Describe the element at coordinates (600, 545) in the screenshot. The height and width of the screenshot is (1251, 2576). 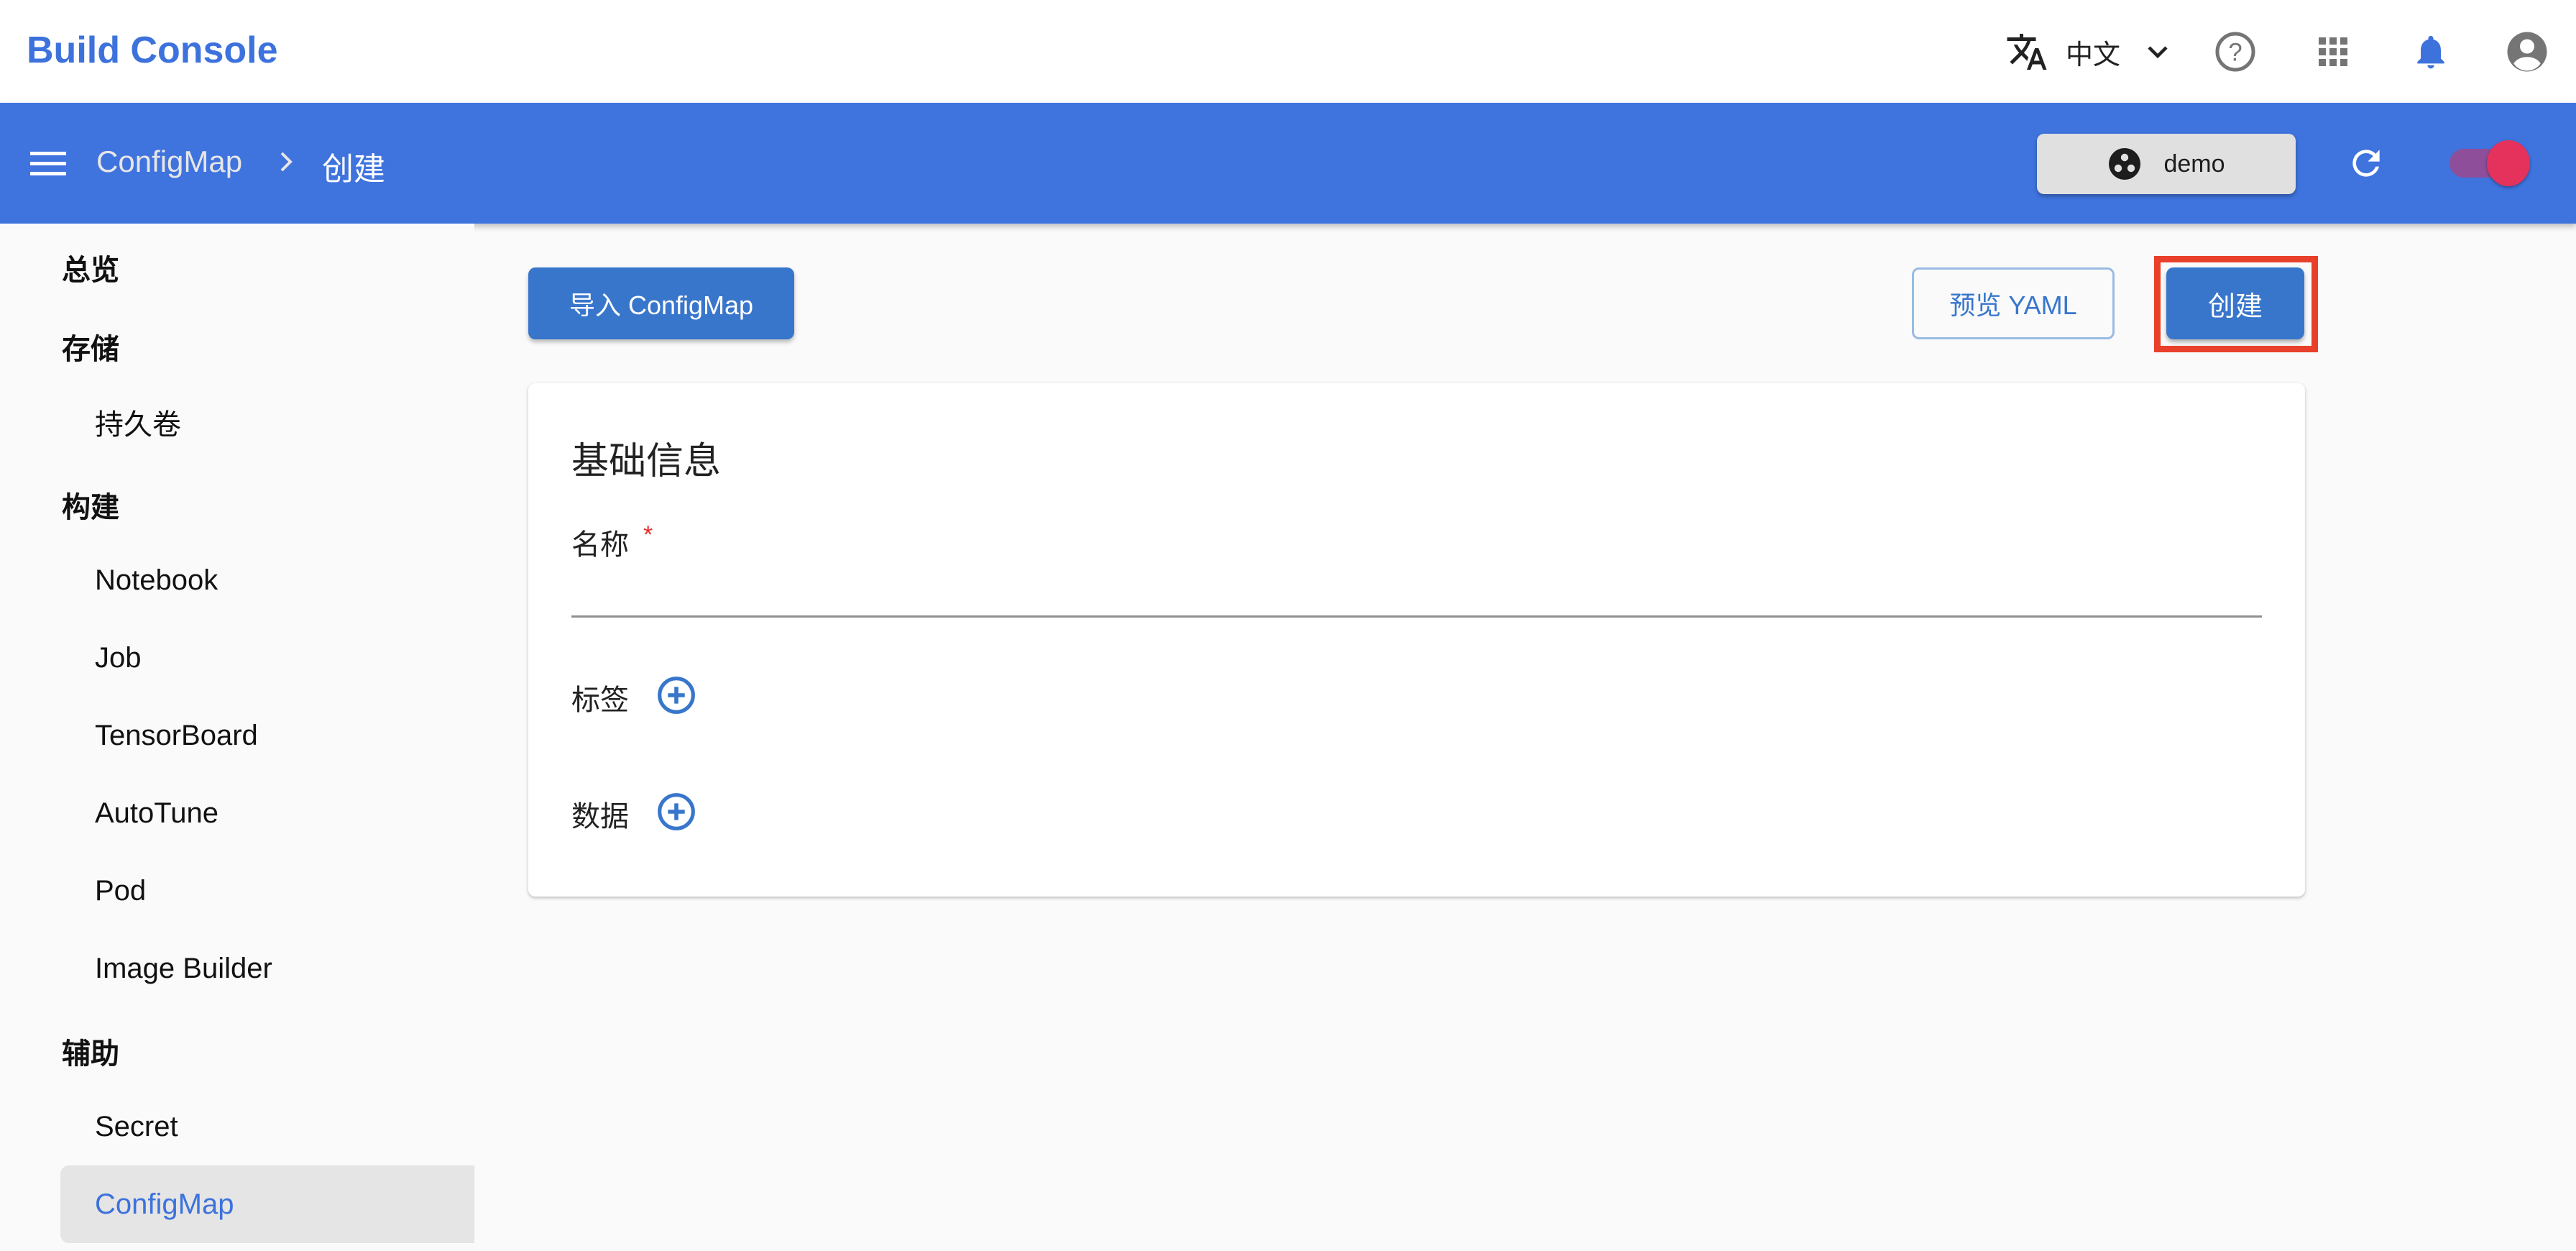
I see `name-label-text: 名称` at that location.